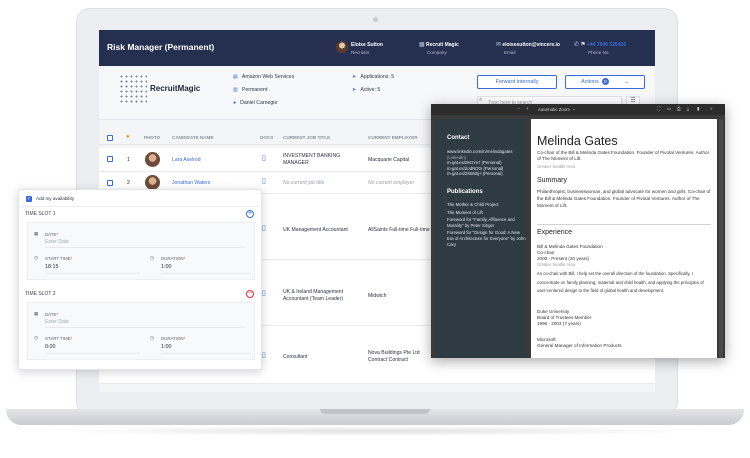 The height and width of the screenshot is (458, 750). Describe the element at coordinates (36, 257) in the screenshot. I see `clock-icon: ◷` at that location.